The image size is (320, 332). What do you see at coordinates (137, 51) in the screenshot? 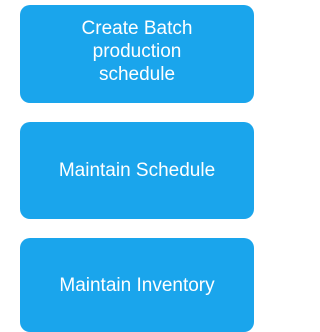
I see `create-batch-production-schedule-label: Create Batch production schedule` at bounding box center [137, 51].